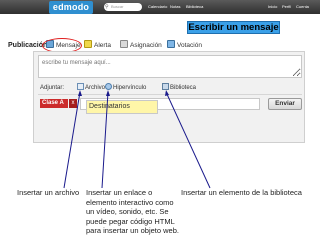  Describe the element at coordinates (167, 93) in the screenshot. I see `arrow-library-head` at that location.